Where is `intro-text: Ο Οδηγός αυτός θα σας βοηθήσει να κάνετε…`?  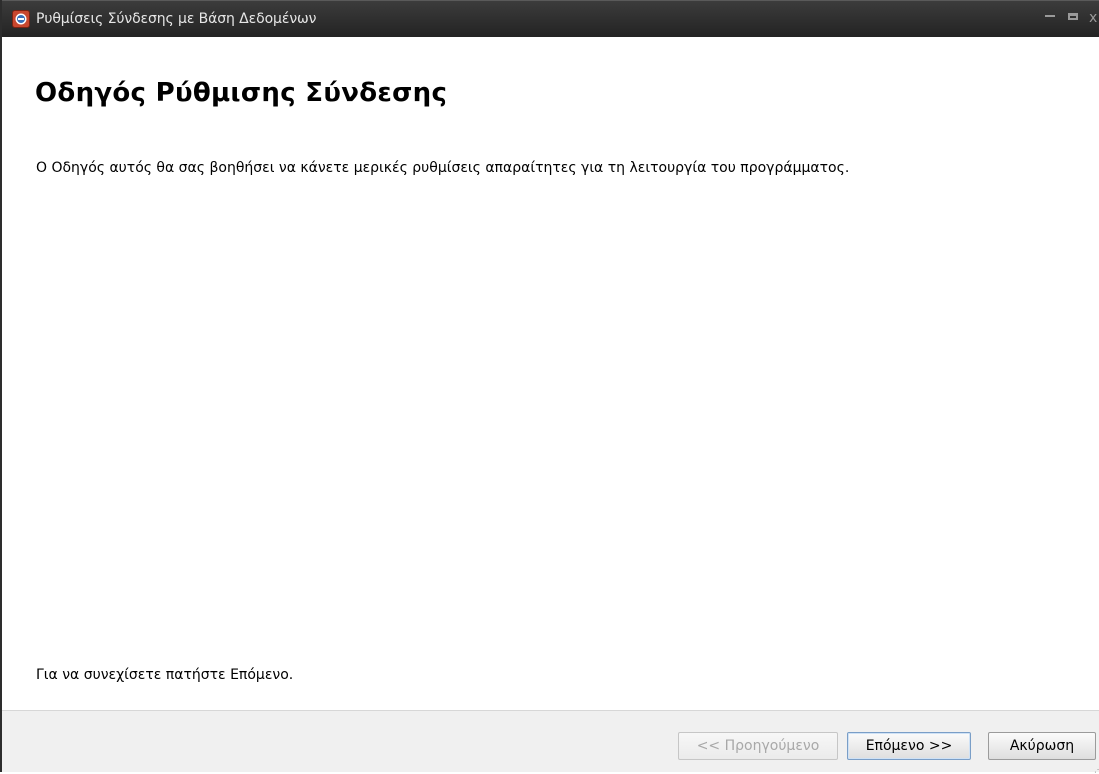
intro-text: Ο Οδηγός αυτός θα σας βοηθήσει να κάνετε… is located at coordinates (443, 168).